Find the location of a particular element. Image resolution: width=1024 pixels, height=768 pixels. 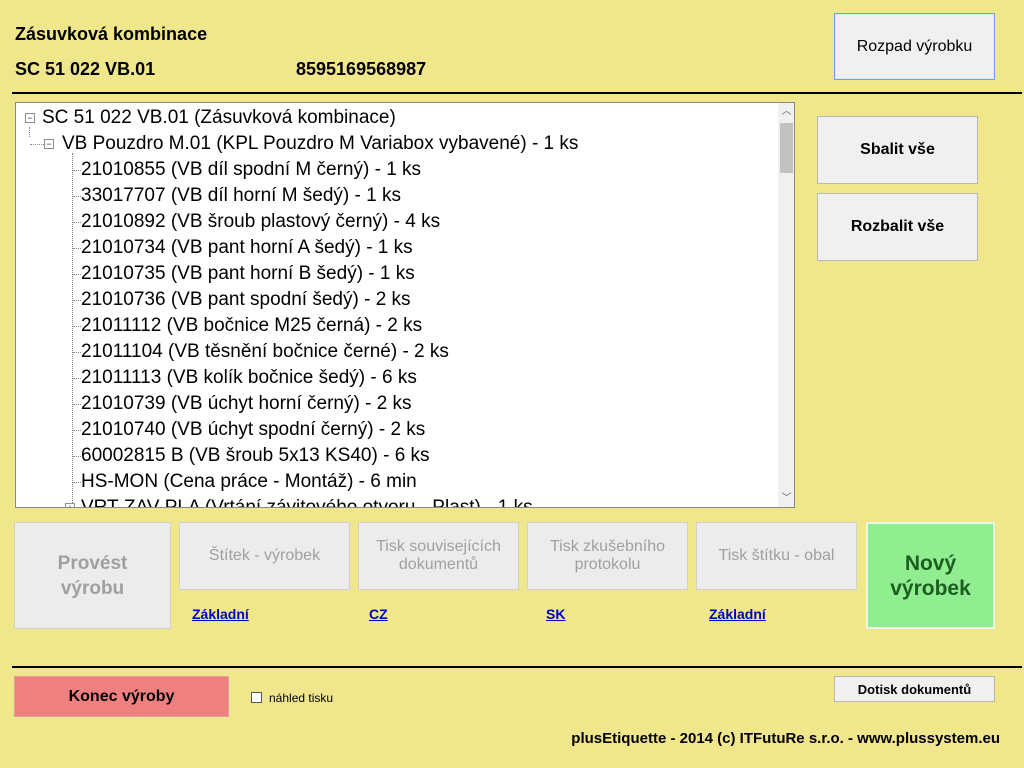

link-zakladni-obal: Základní is located at coordinates (737, 614).